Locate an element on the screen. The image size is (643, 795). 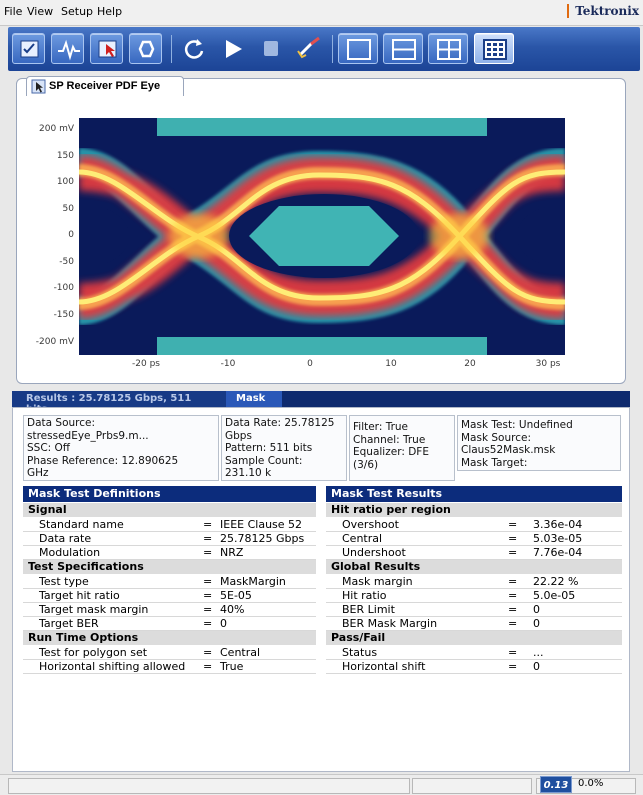
row-label: Data rate is located at coordinates (65, 538).